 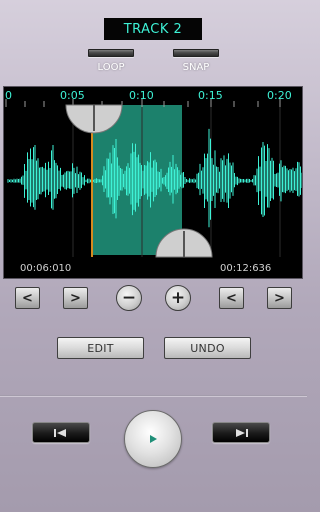 I want to click on start-nudge-left-button: <, so click(x=27, y=298).